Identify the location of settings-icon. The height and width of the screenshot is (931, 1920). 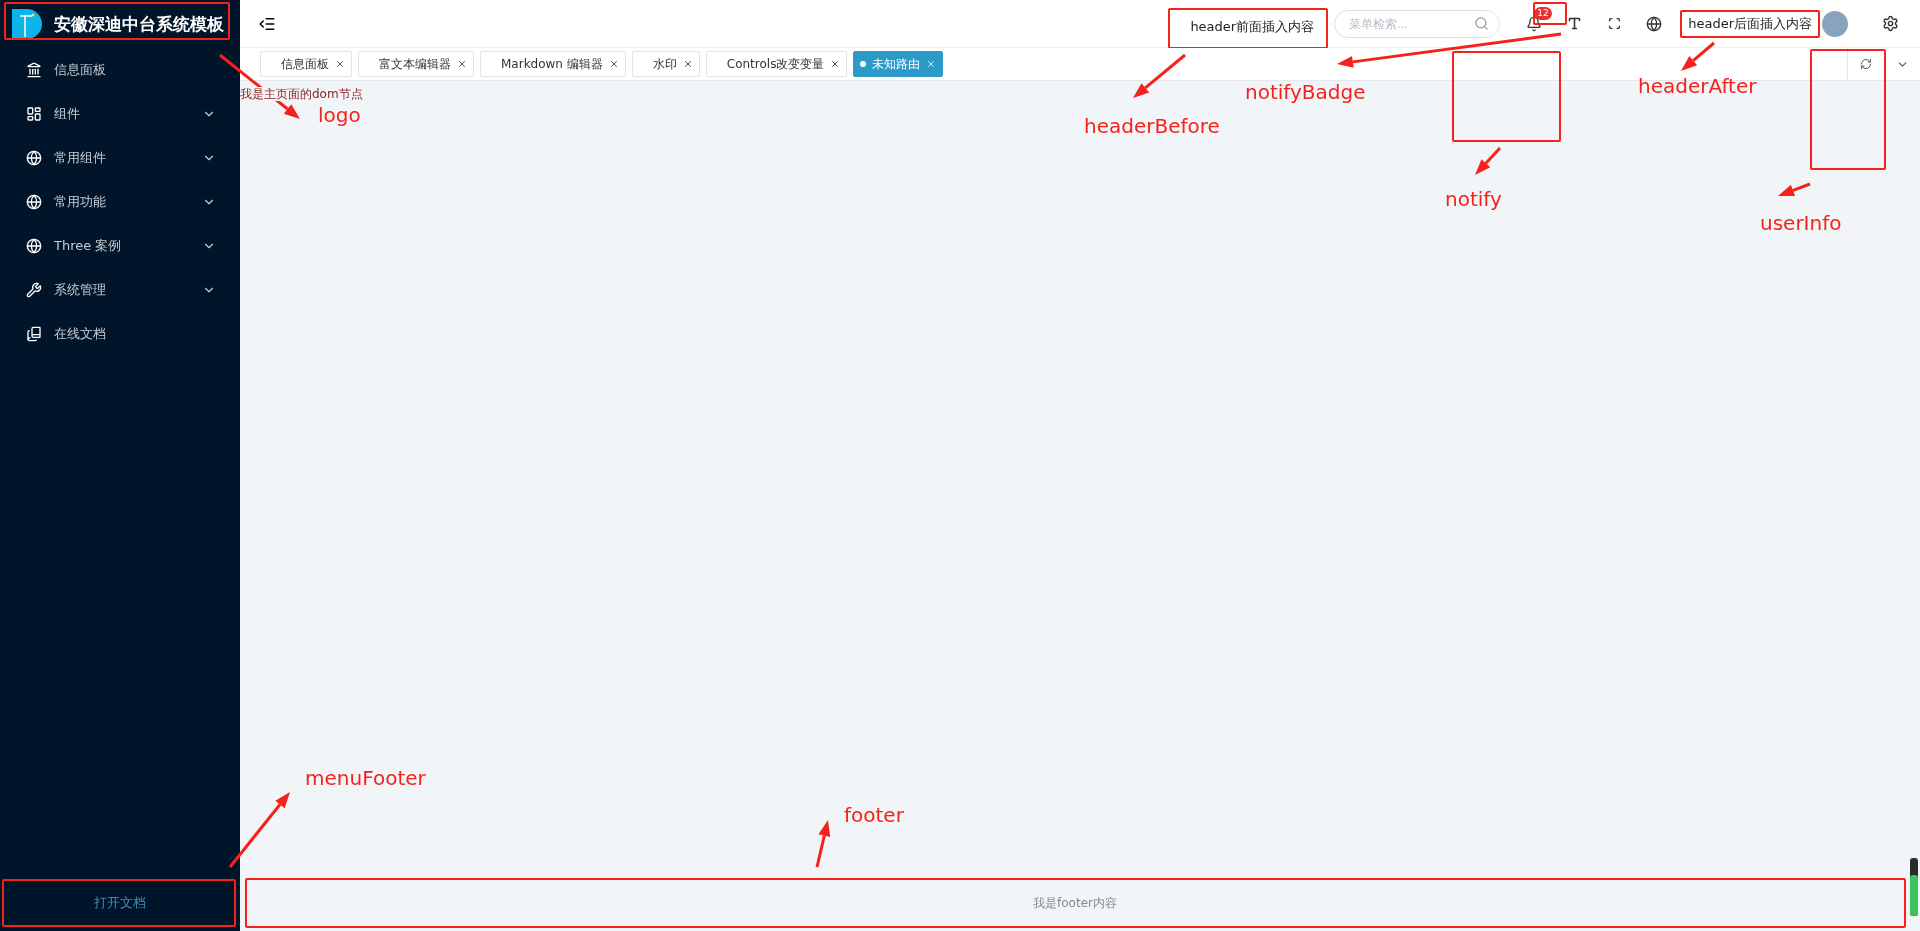
(1890, 23).